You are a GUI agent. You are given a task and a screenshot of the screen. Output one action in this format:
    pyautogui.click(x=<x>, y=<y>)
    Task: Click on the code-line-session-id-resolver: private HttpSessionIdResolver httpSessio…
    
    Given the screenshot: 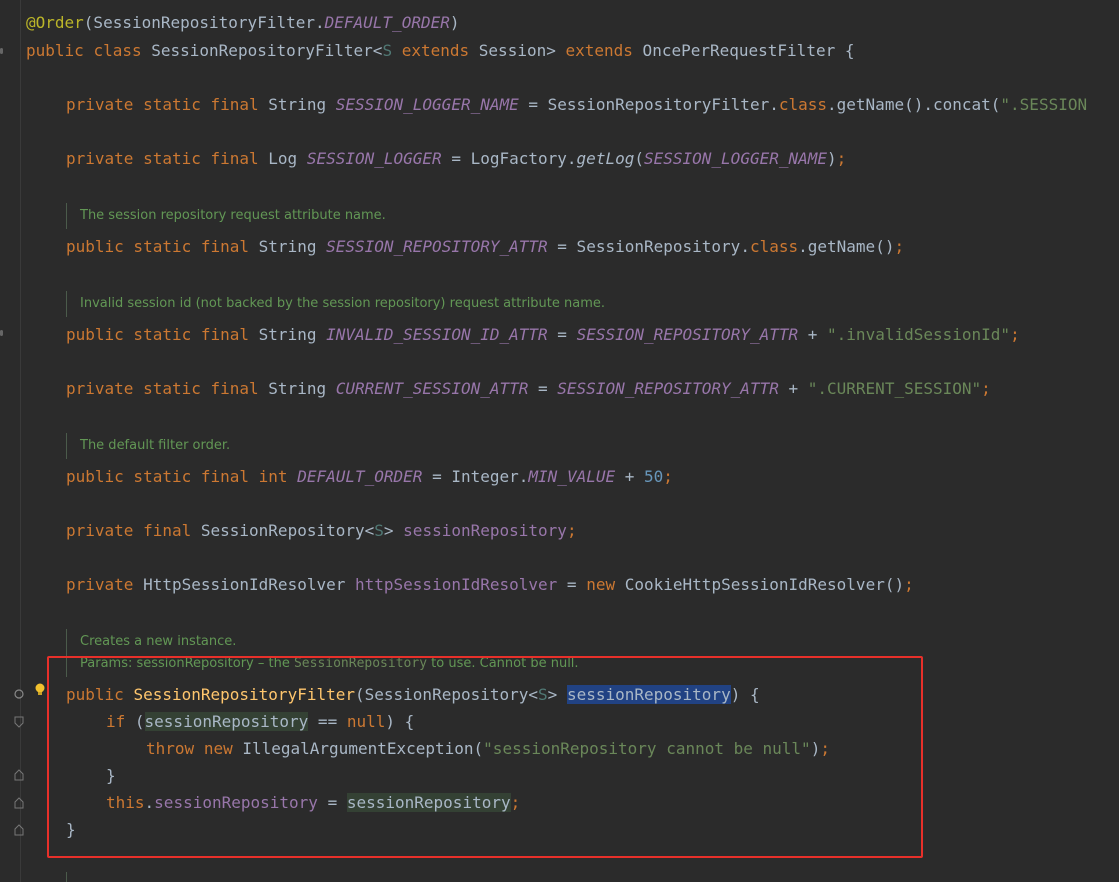 What is the action you would take?
    pyautogui.click(x=490, y=585)
    